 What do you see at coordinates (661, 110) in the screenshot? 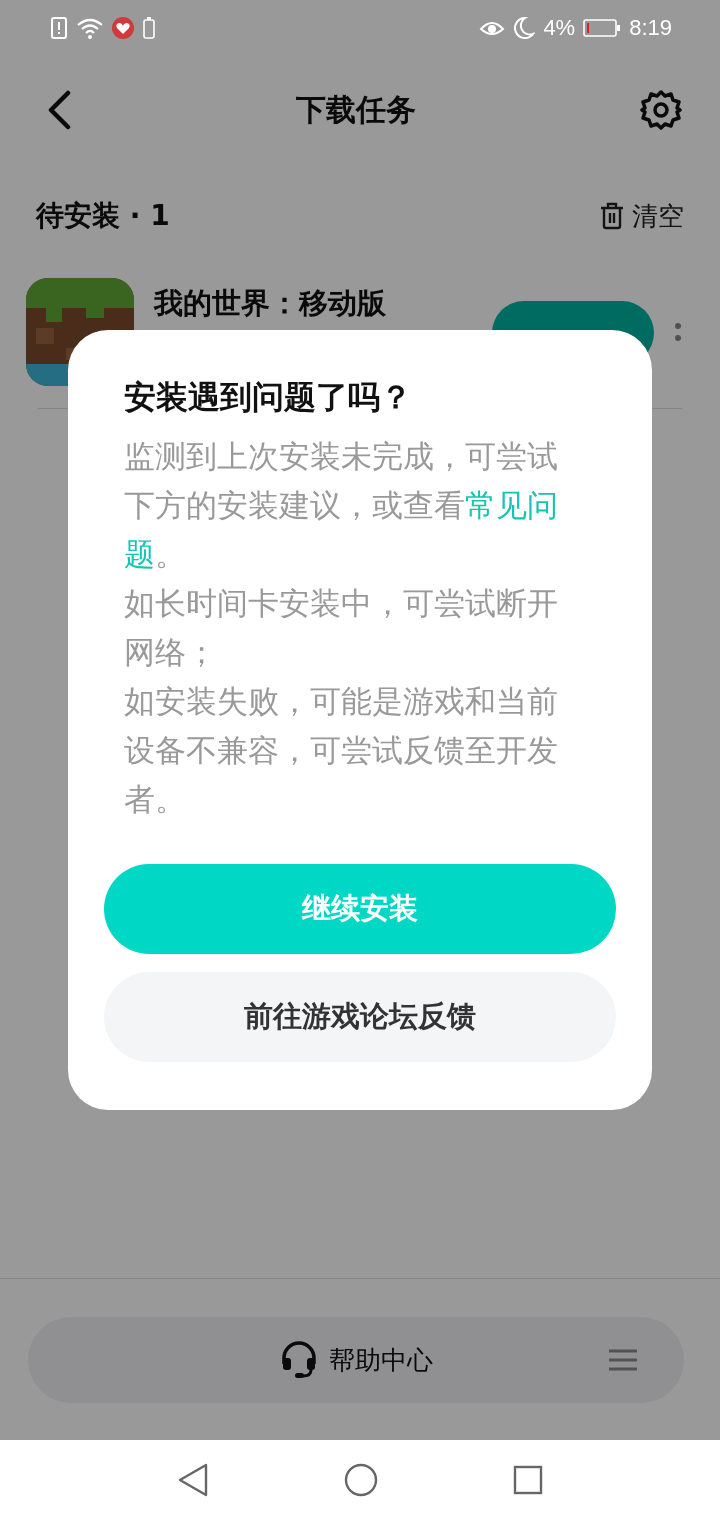
I see `settings-icon` at bounding box center [661, 110].